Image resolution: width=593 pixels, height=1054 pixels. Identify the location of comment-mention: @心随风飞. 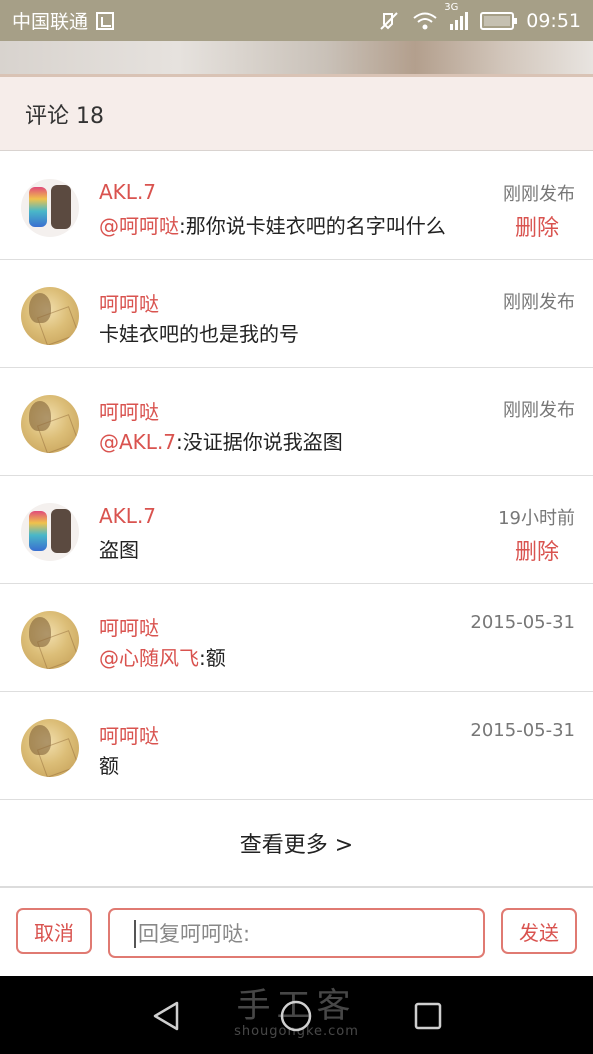
(149, 658).